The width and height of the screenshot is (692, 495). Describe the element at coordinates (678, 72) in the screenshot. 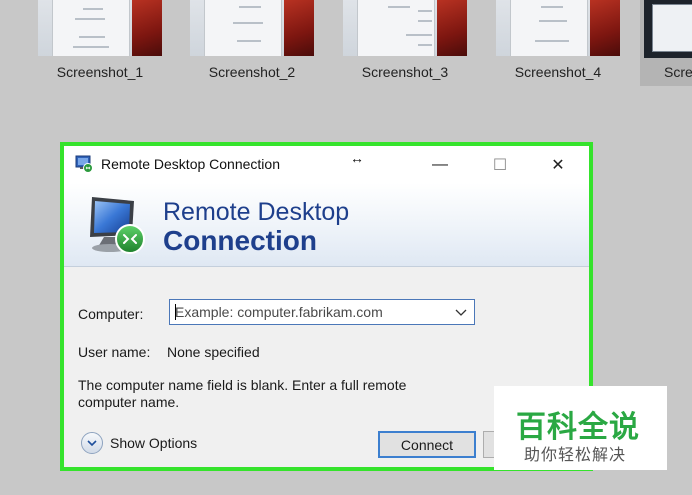

I see `thumbnail-label: Scre` at that location.